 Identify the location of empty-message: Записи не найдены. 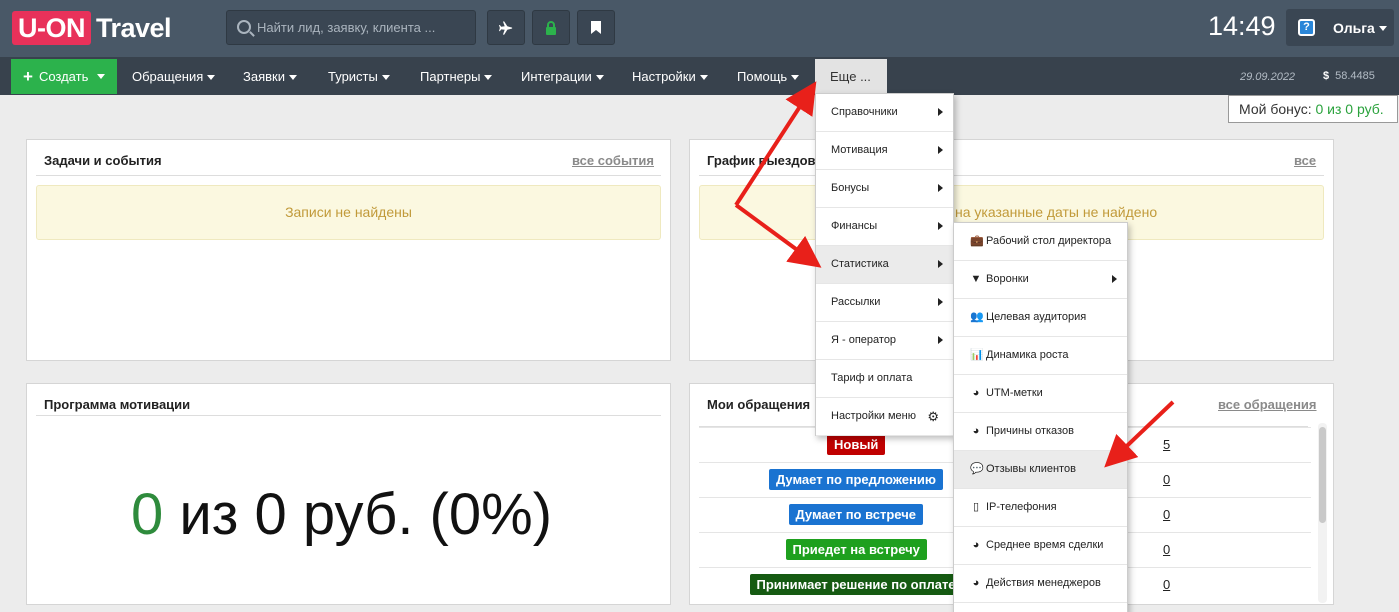
(348, 212).